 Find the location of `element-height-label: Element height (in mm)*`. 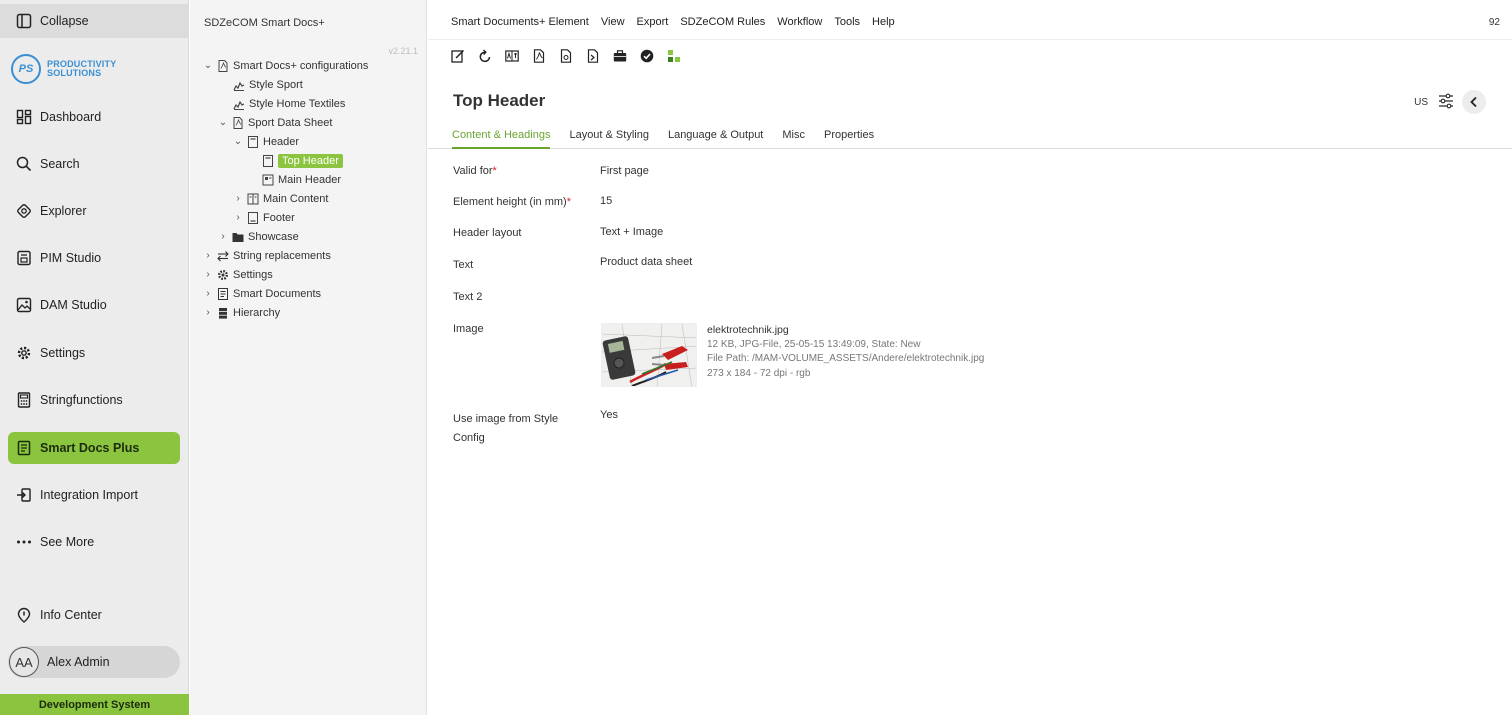

element-height-label: Element height (in mm)* is located at coordinates (512, 202).